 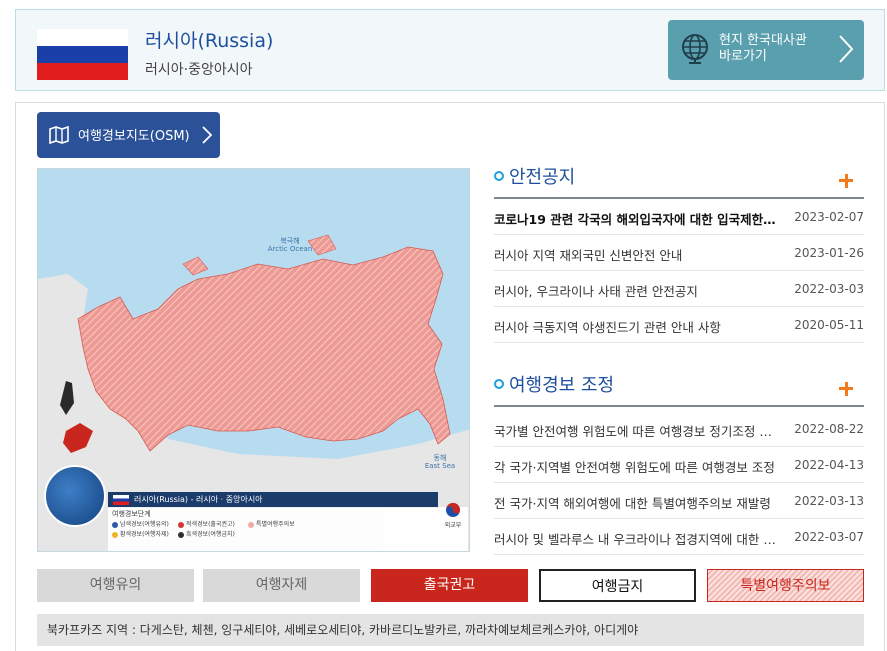 What do you see at coordinates (144, 524) in the screenshot?
I see `legend-item-label: 남색경보(여행유의)` at bounding box center [144, 524].